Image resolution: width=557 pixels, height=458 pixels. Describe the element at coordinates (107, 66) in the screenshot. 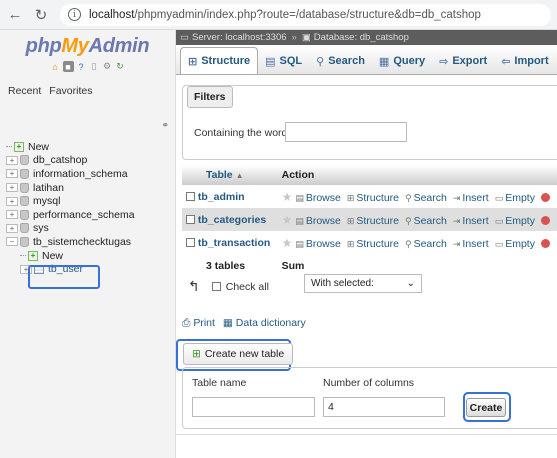

I see `settings-icon: ⚙` at that location.